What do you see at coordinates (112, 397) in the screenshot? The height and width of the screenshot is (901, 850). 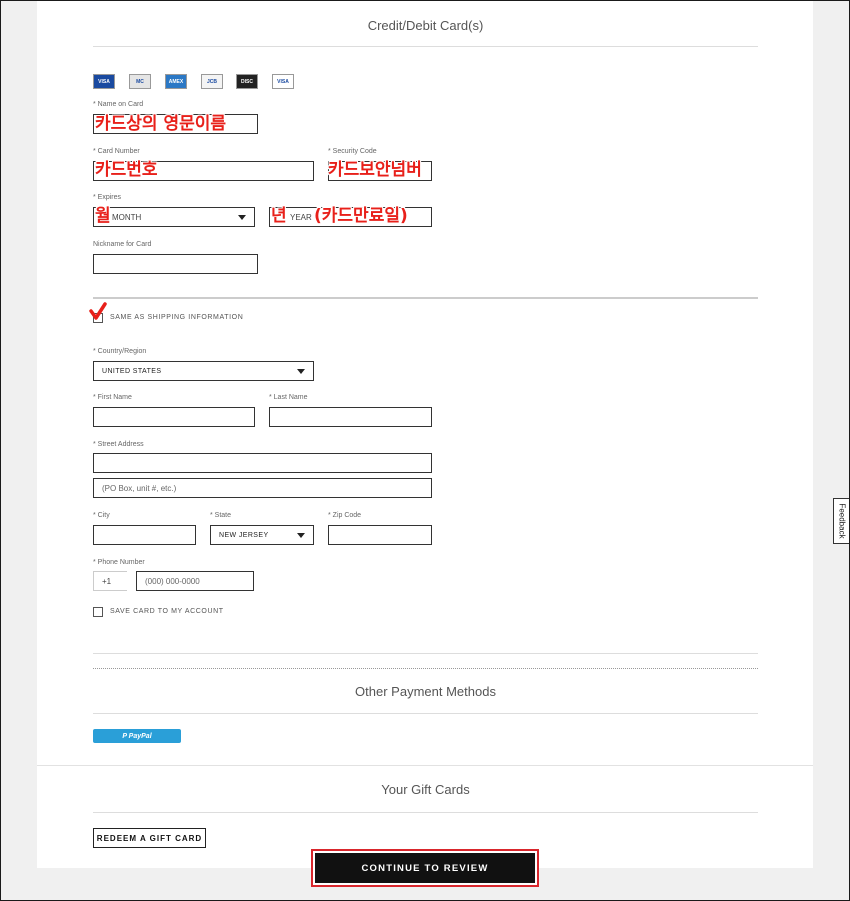 I see `first-name-label: * First Name` at bounding box center [112, 397].